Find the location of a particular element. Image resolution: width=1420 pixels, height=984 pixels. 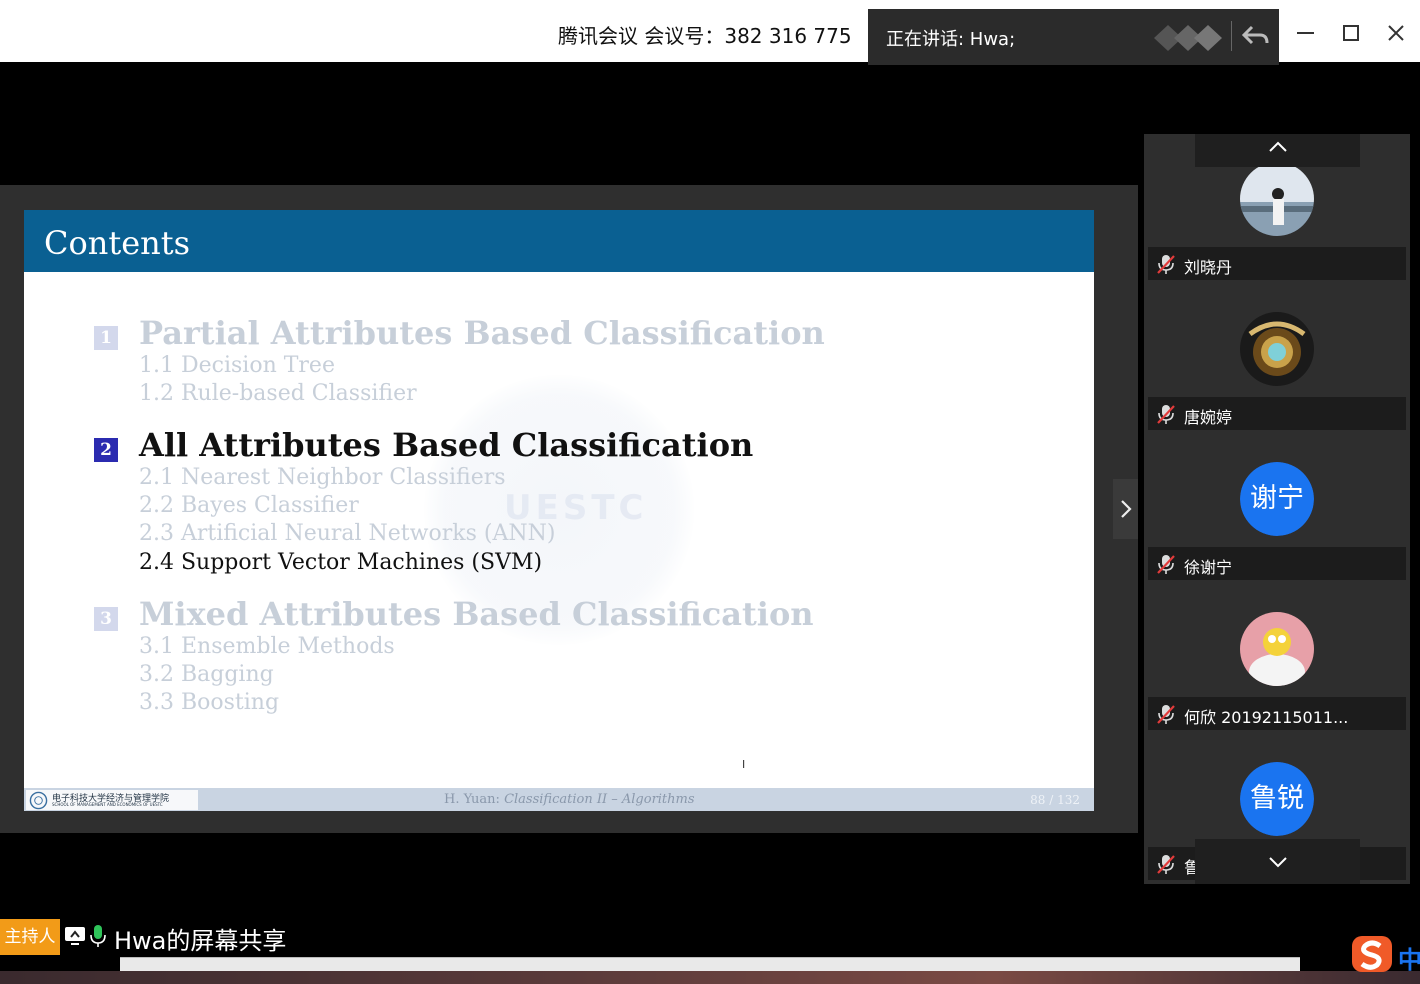

minimize-button is located at coordinates (1305, 33).